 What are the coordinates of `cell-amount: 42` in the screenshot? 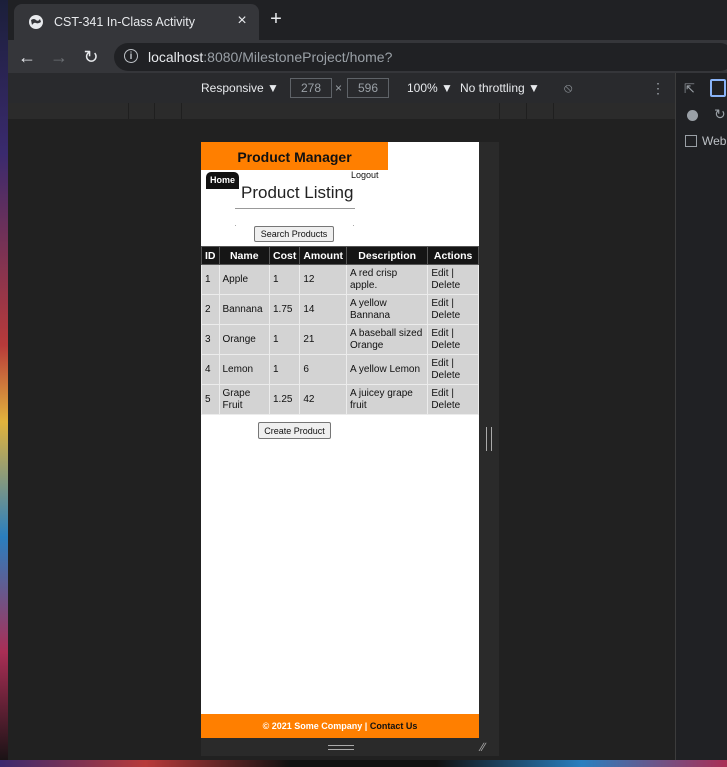 It's located at (323, 399).